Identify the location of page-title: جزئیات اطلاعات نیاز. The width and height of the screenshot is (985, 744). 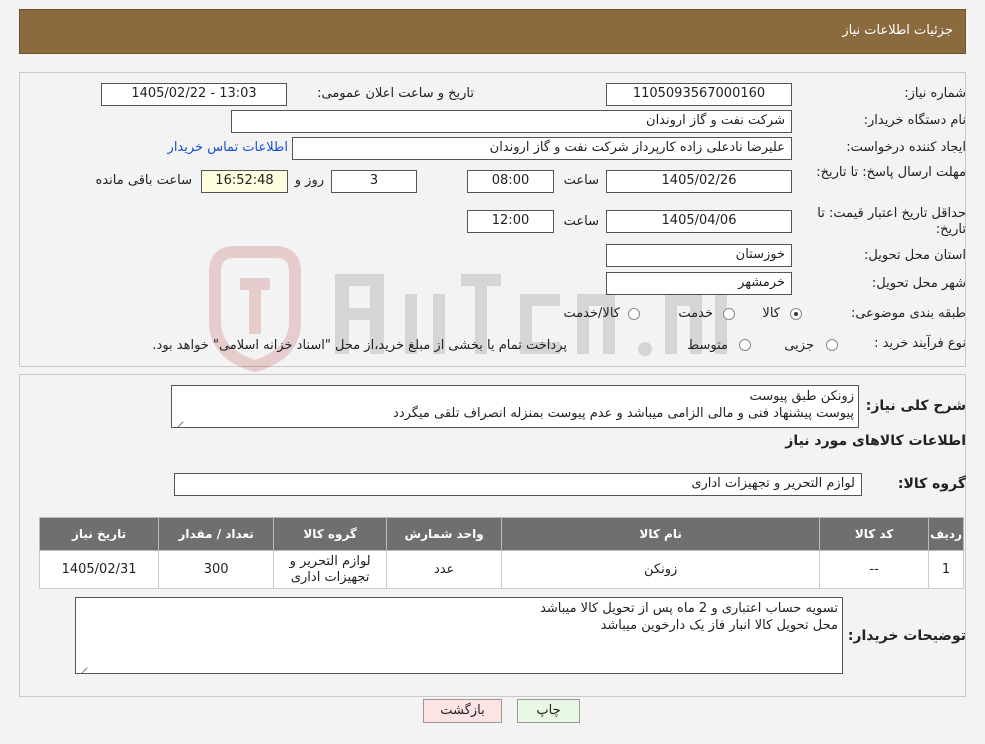
(897, 30).